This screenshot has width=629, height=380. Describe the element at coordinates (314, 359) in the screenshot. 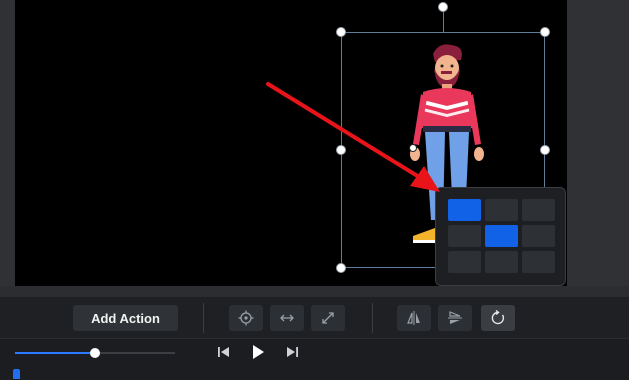

I see `playback-bar` at that location.